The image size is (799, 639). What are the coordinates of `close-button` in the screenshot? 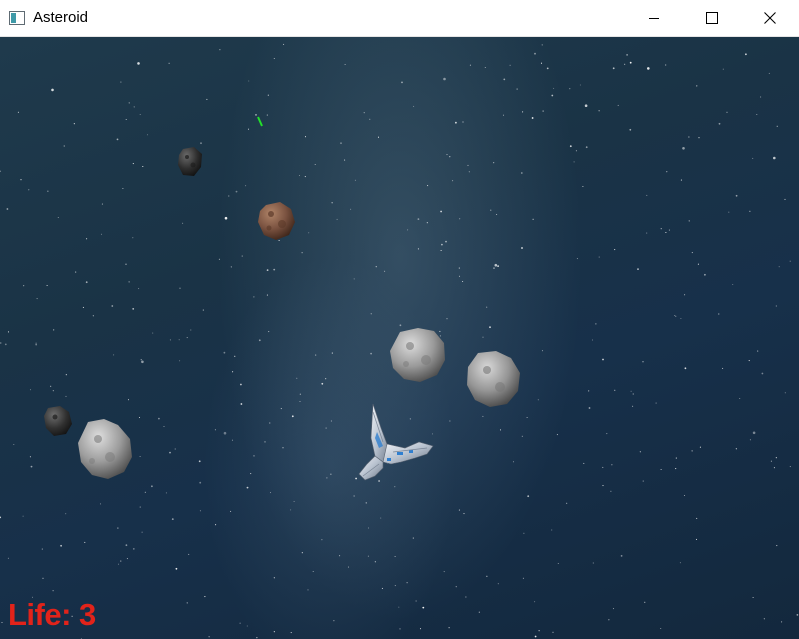 It's located at (770, 18).